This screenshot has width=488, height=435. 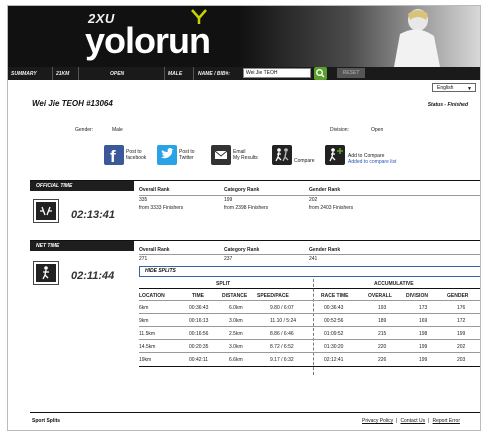 What do you see at coordinates (236, 334) in the screenshot?
I see `table-cell: 2.5km` at bounding box center [236, 334].